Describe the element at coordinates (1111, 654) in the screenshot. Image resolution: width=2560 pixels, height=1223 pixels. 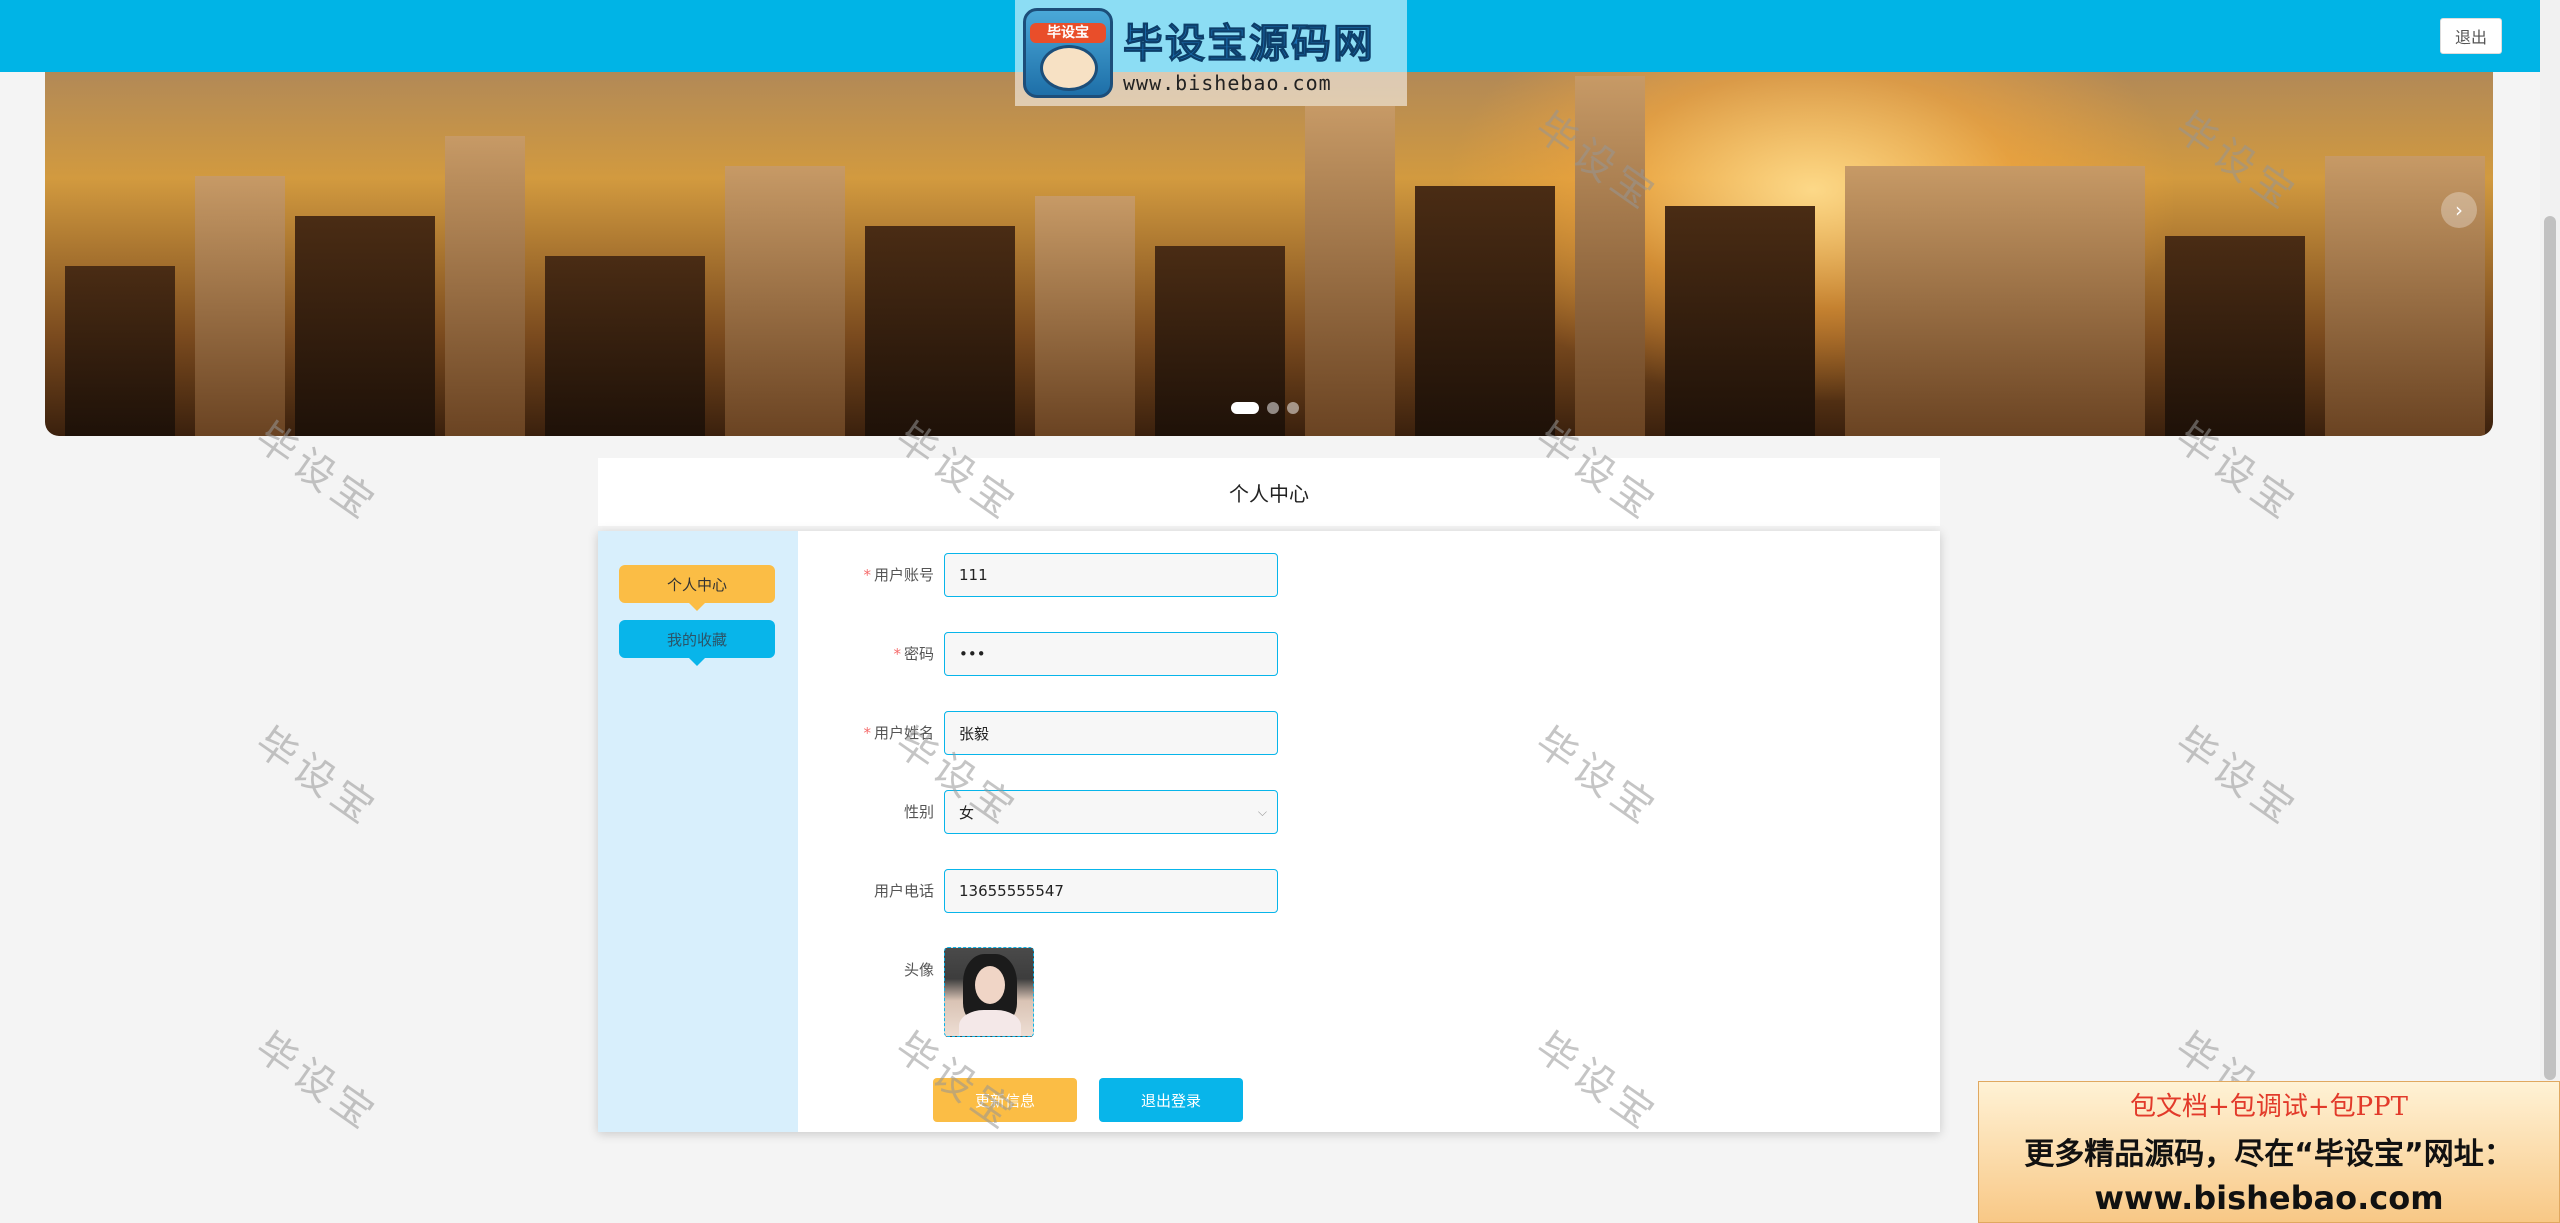
I see `password-input: •••` at that location.